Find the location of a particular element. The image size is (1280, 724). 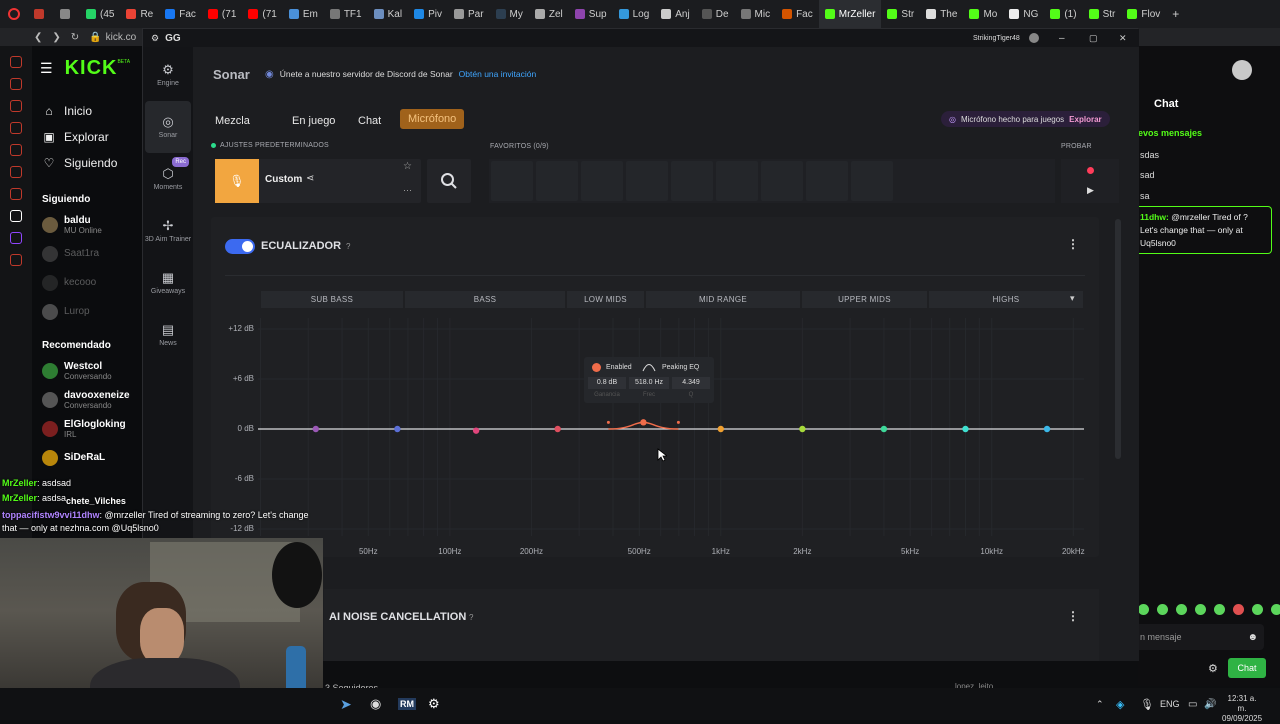

kick-nav-inicio: ⌂ Inicio is located at coordinates (87, 111).